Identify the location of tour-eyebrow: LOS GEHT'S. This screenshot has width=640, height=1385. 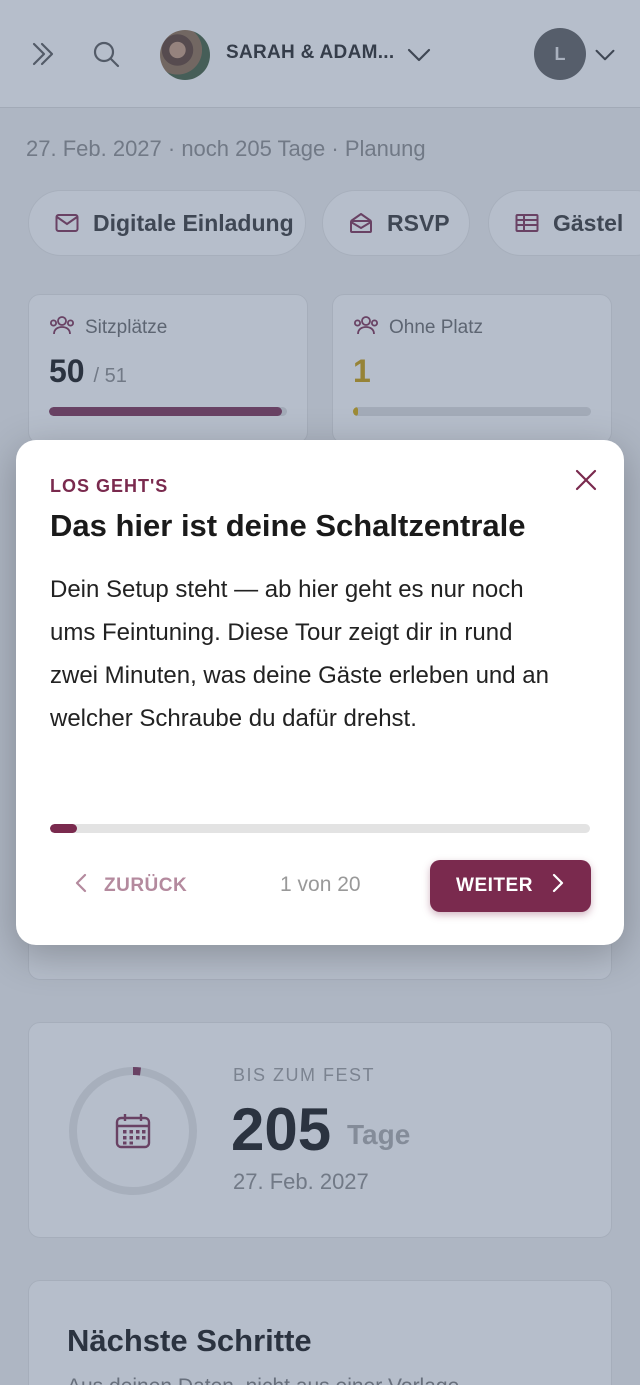
(109, 486).